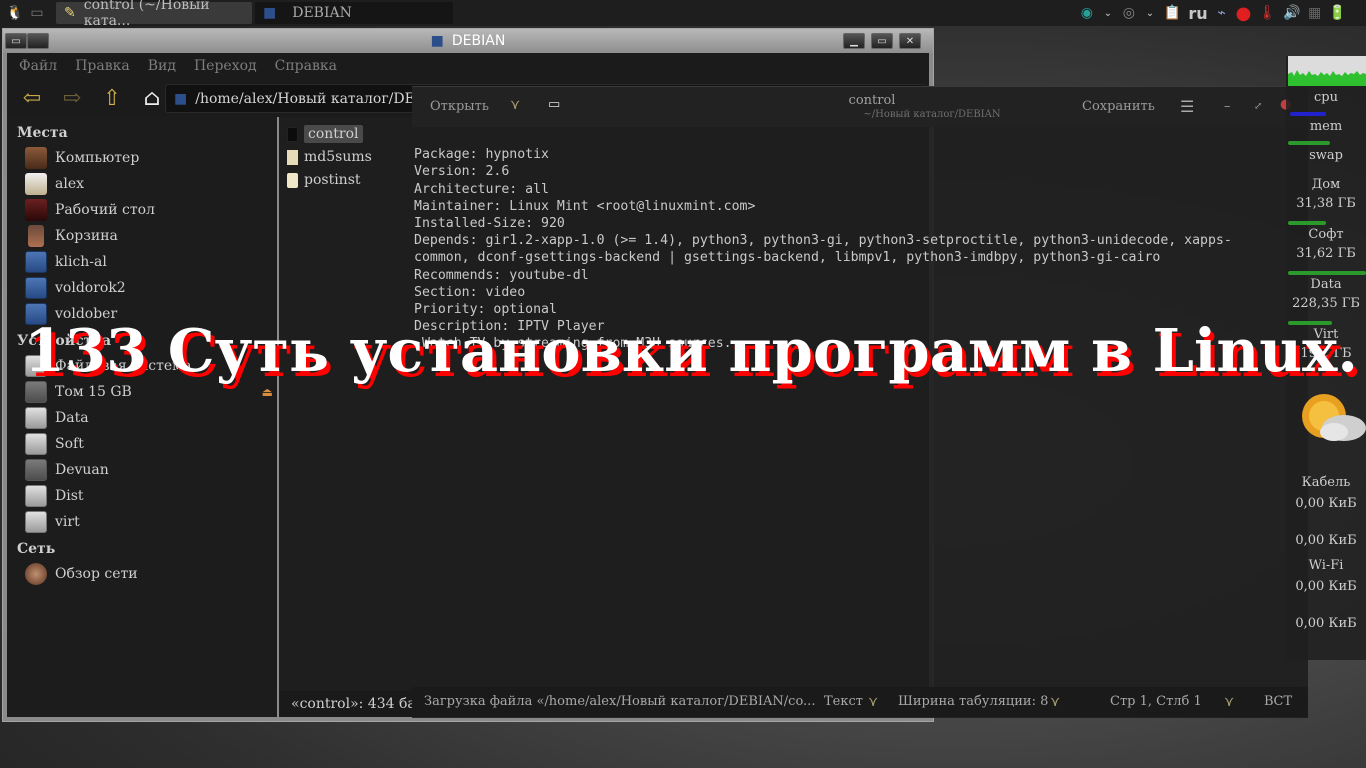 The width and height of the screenshot is (1366, 768). I want to click on workspace-grid-icon: ▦, so click(1315, 13).